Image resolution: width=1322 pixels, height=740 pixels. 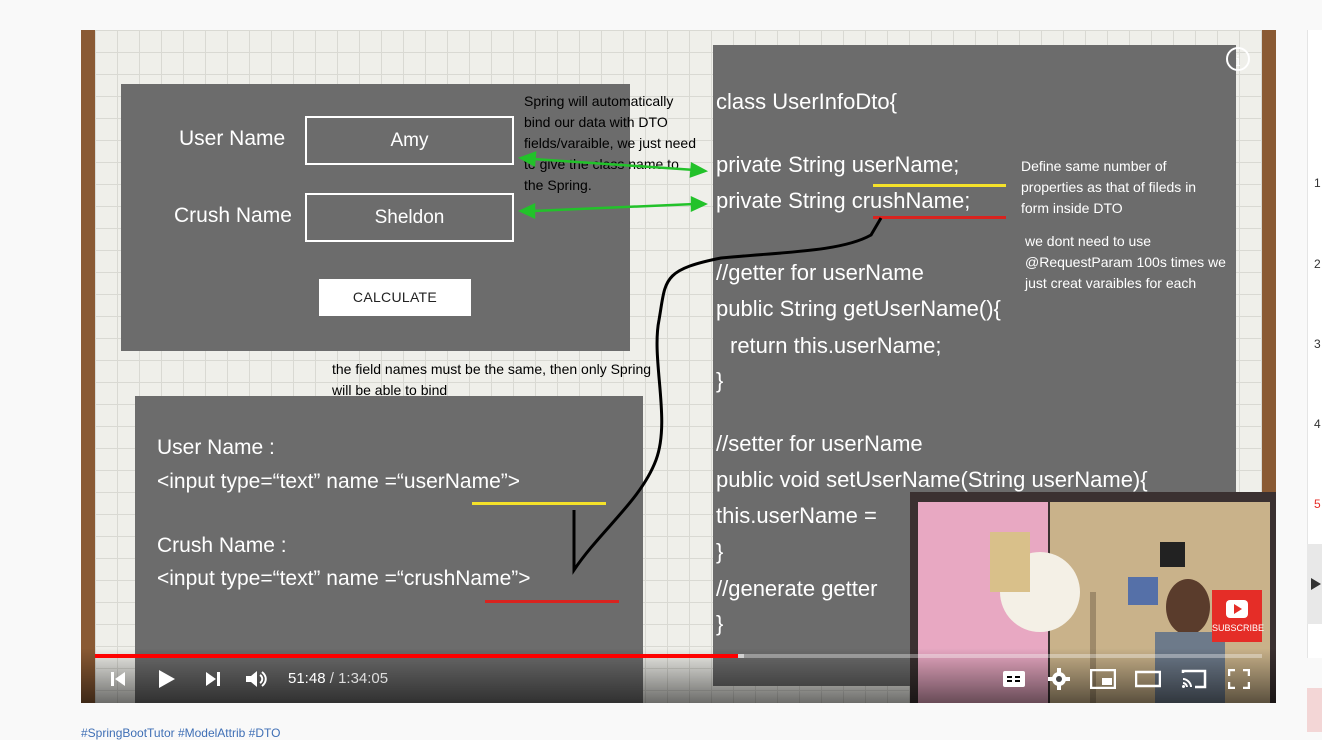 What do you see at coordinates (363, 678) in the screenshot?
I see `duration: 1:34:05` at bounding box center [363, 678].